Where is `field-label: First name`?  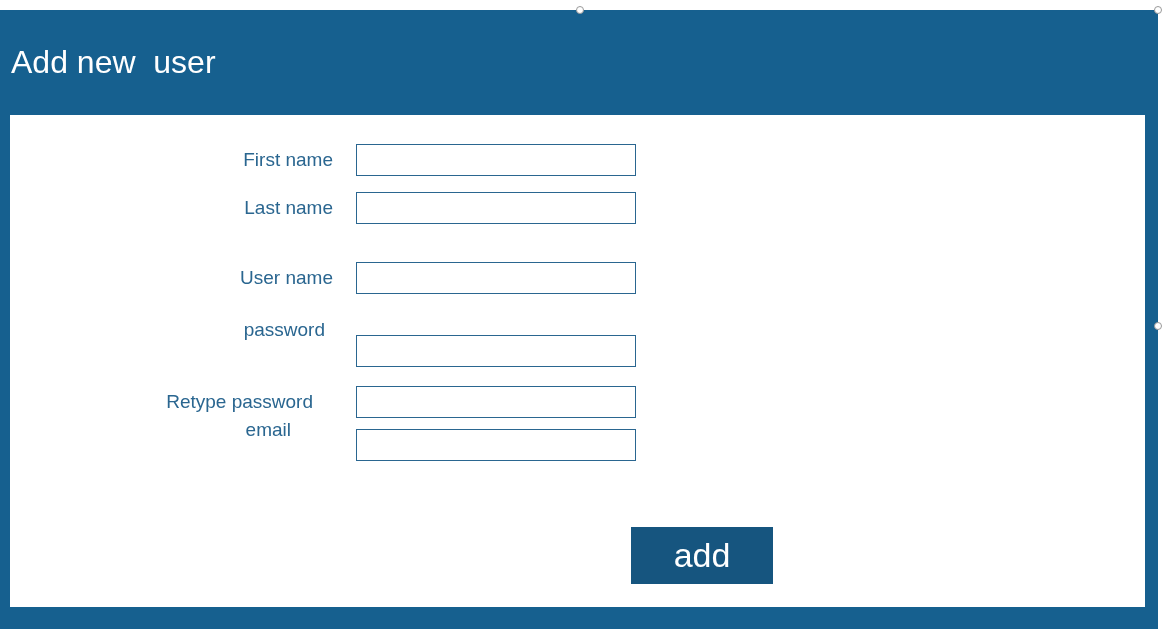 field-label: First name is located at coordinates (287, 160).